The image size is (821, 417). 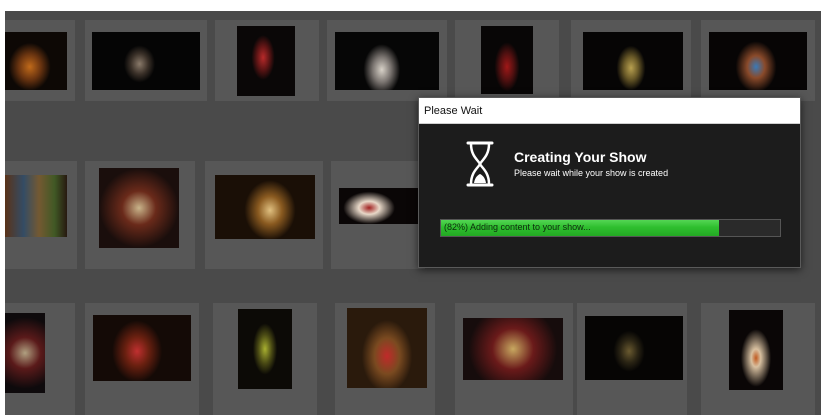 What do you see at coordinates (591, 173) in the screenshot?
I see `dialog-subheading: Please wait while your show is created` at bounding box center [591, 173].